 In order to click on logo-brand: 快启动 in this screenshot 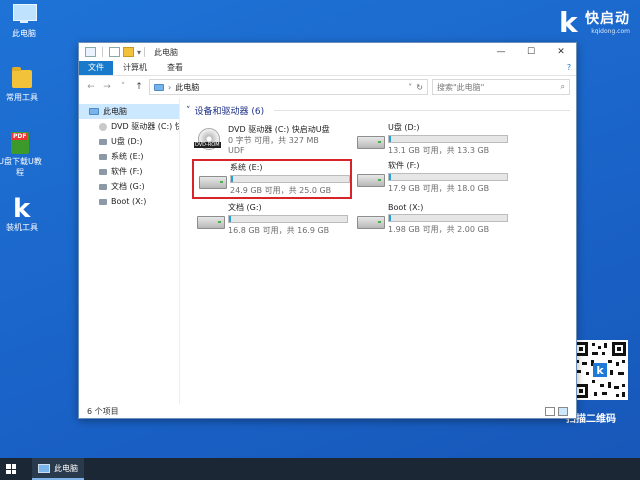, I will do `click(607, 19)`.